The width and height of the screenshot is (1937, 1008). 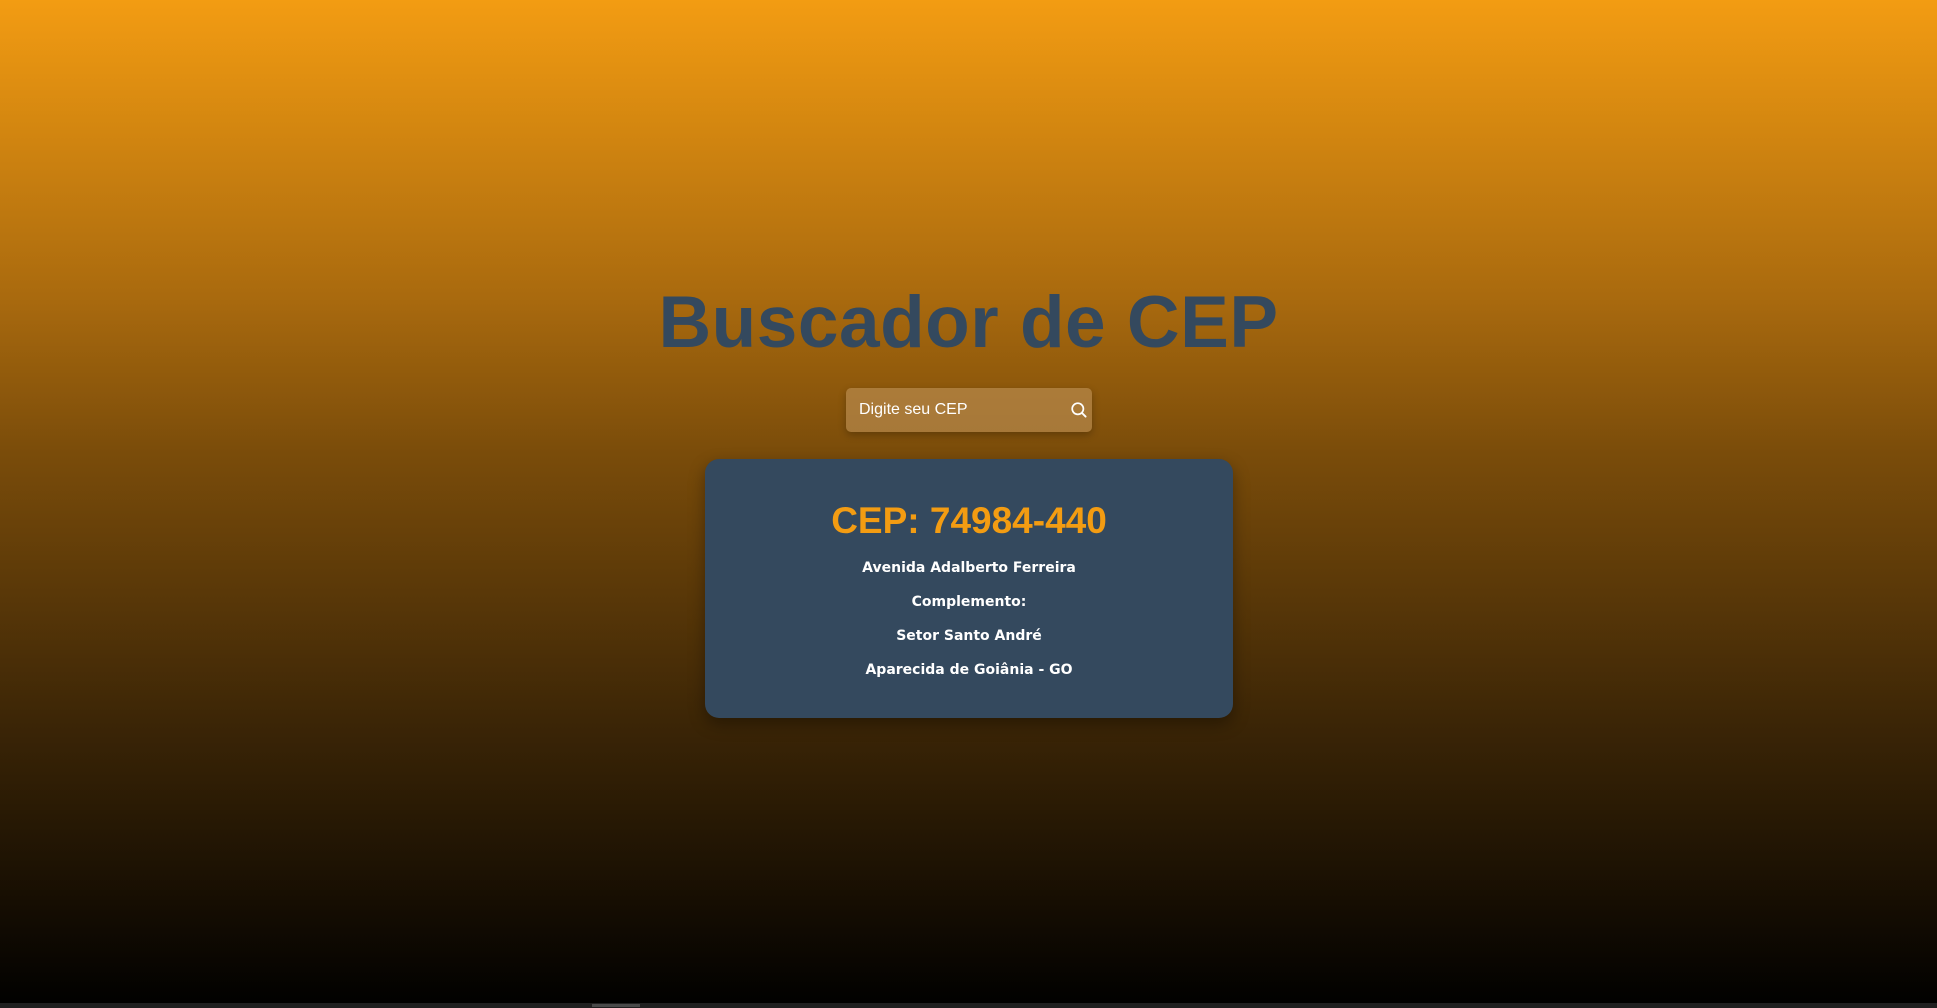 What do you see at coordinates (969, 602) in the screenshot?
I see `complemento-text: Complemento:` at bounding box center [969, 602].